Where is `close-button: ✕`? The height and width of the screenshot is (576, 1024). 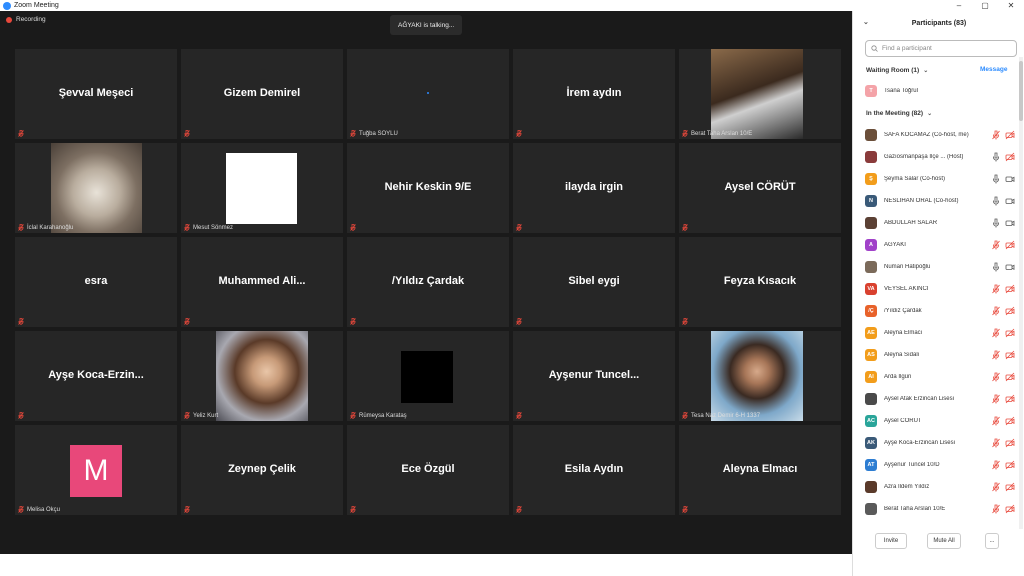
close-button: ✕ is located at coordinates (1011, 5).